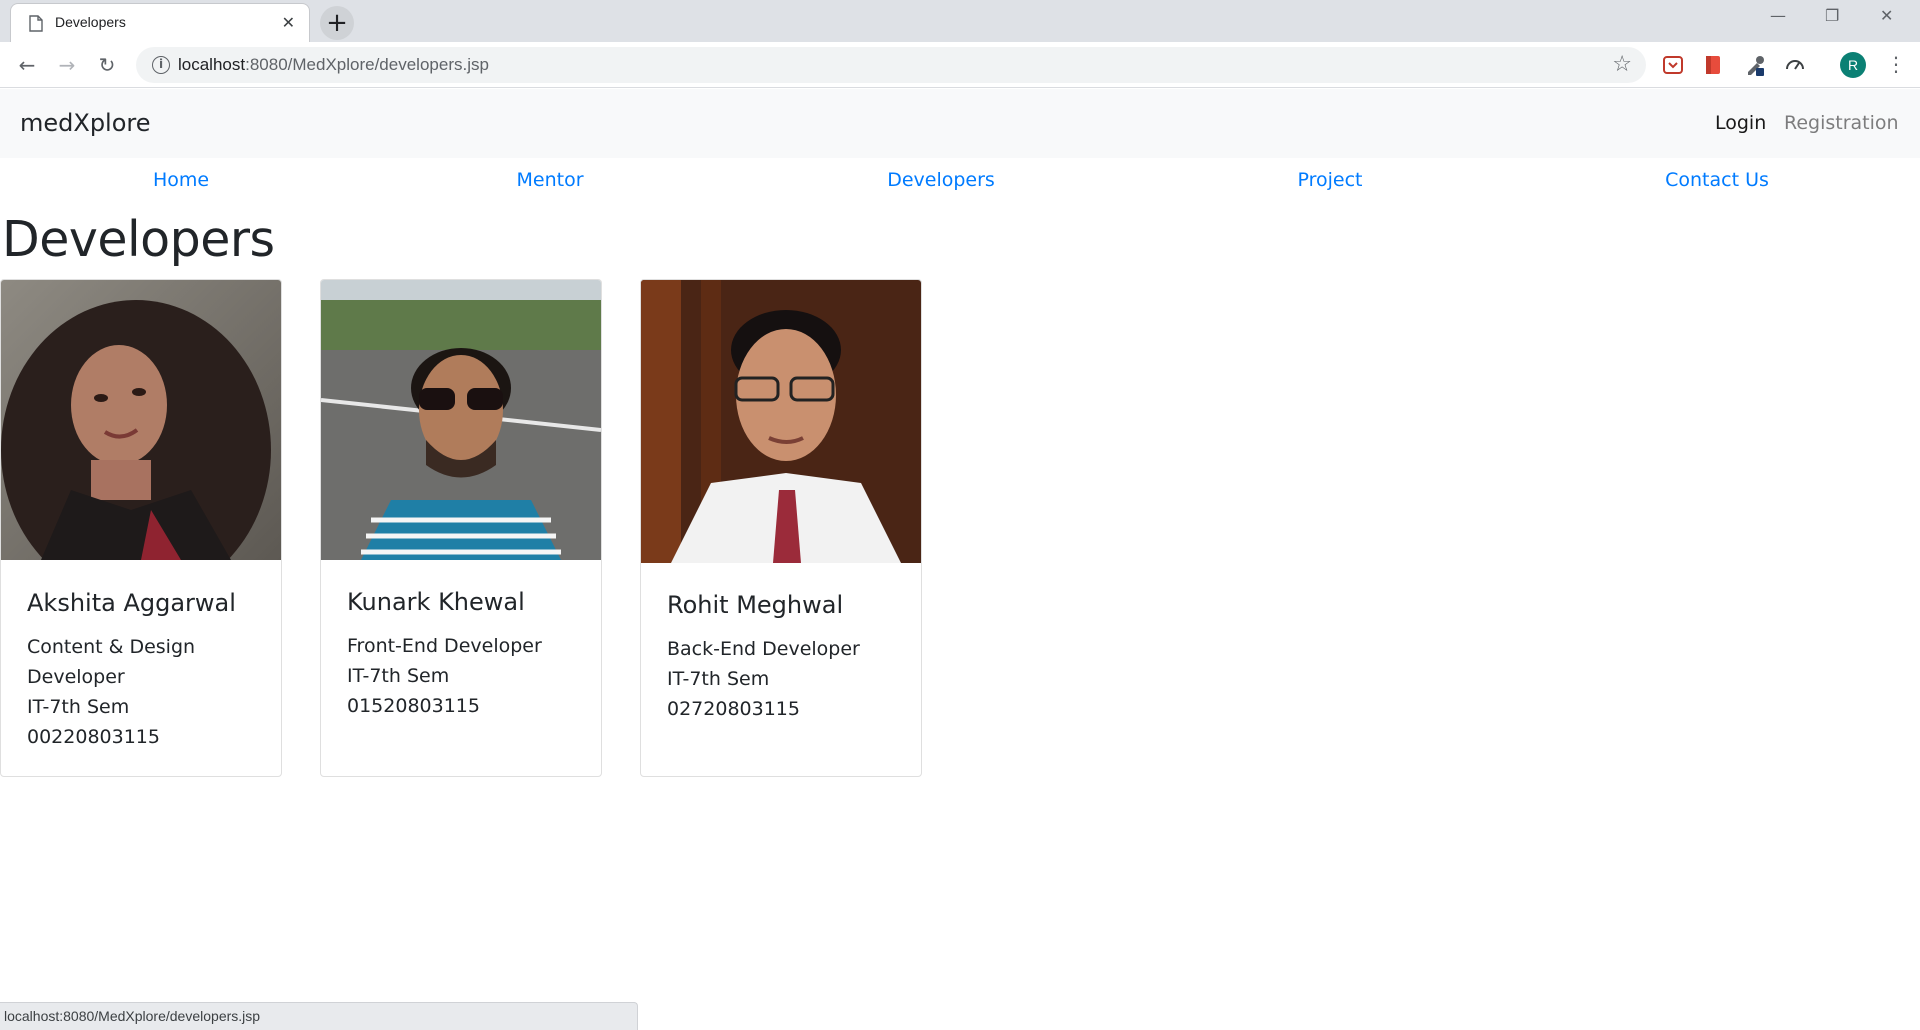 The width and height of the screenshot is (1920, 1030). I want to click on menu-project: Project, so click(1329, 180).